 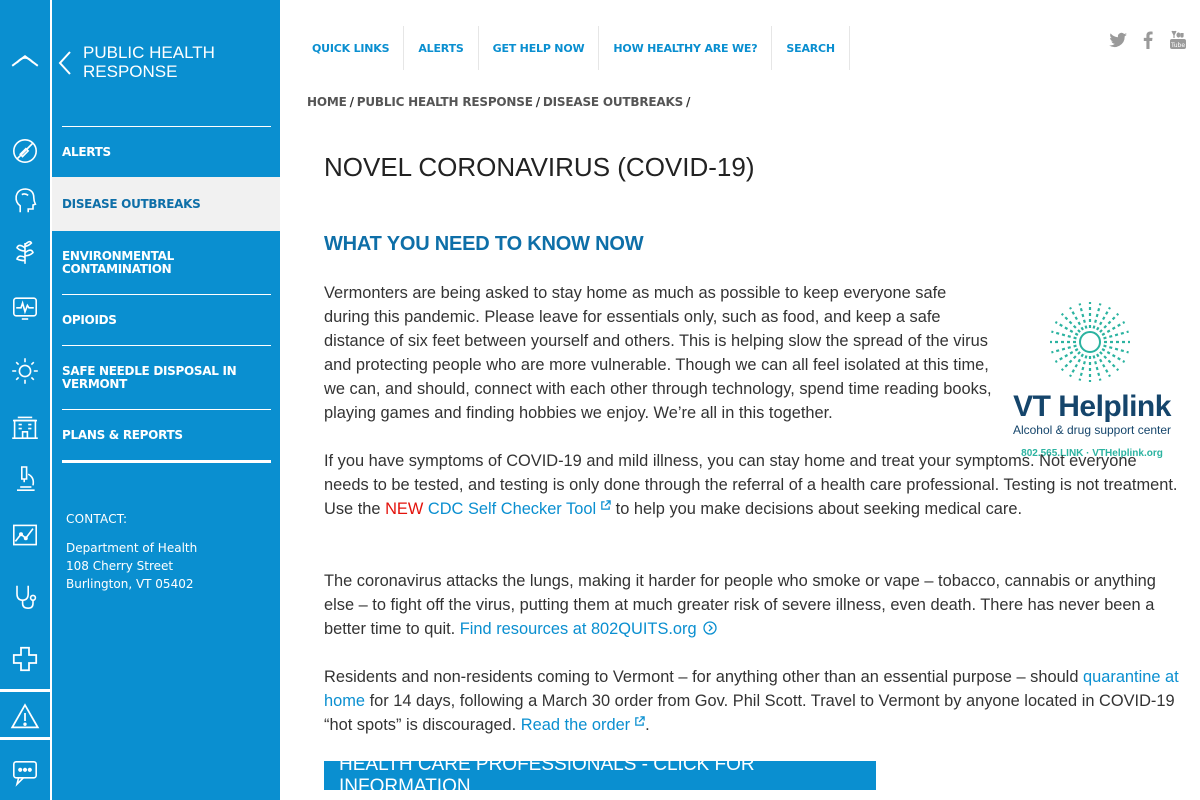 I want to click on plant-icon, so click(x=25, y=251).